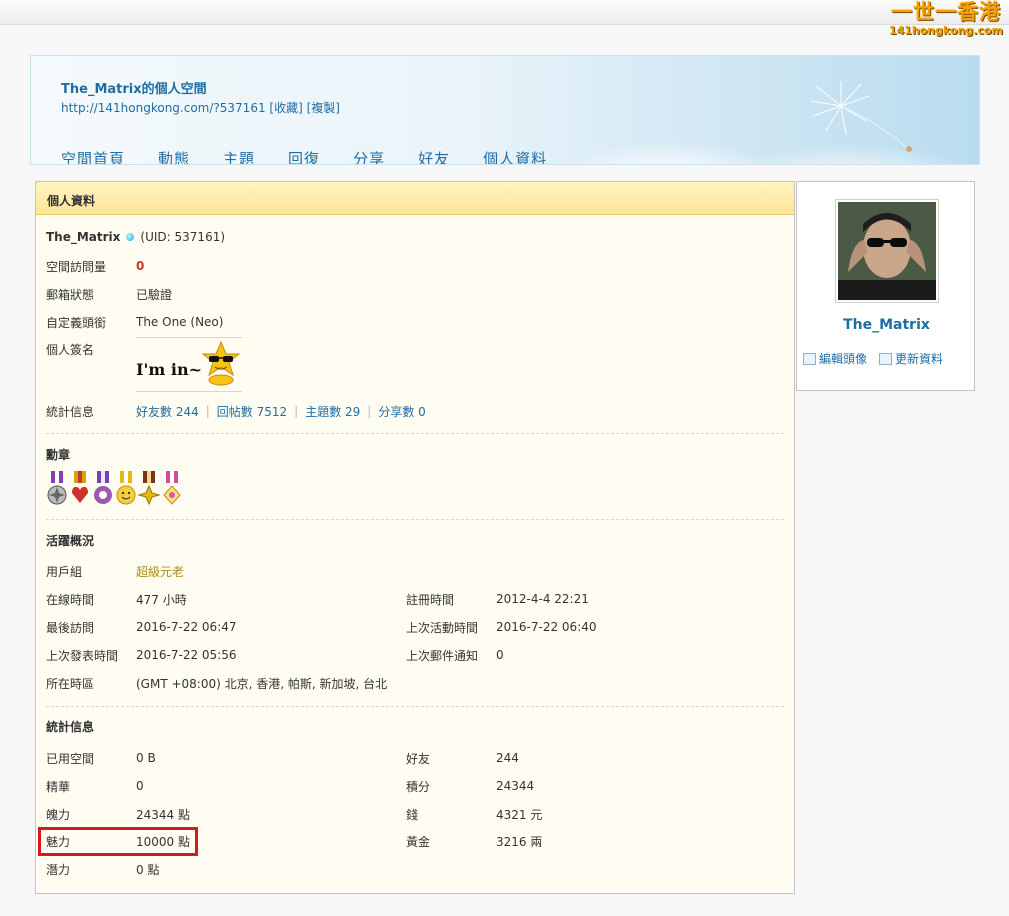  I want to click on nav-friends: 好友, so click(434, 156).